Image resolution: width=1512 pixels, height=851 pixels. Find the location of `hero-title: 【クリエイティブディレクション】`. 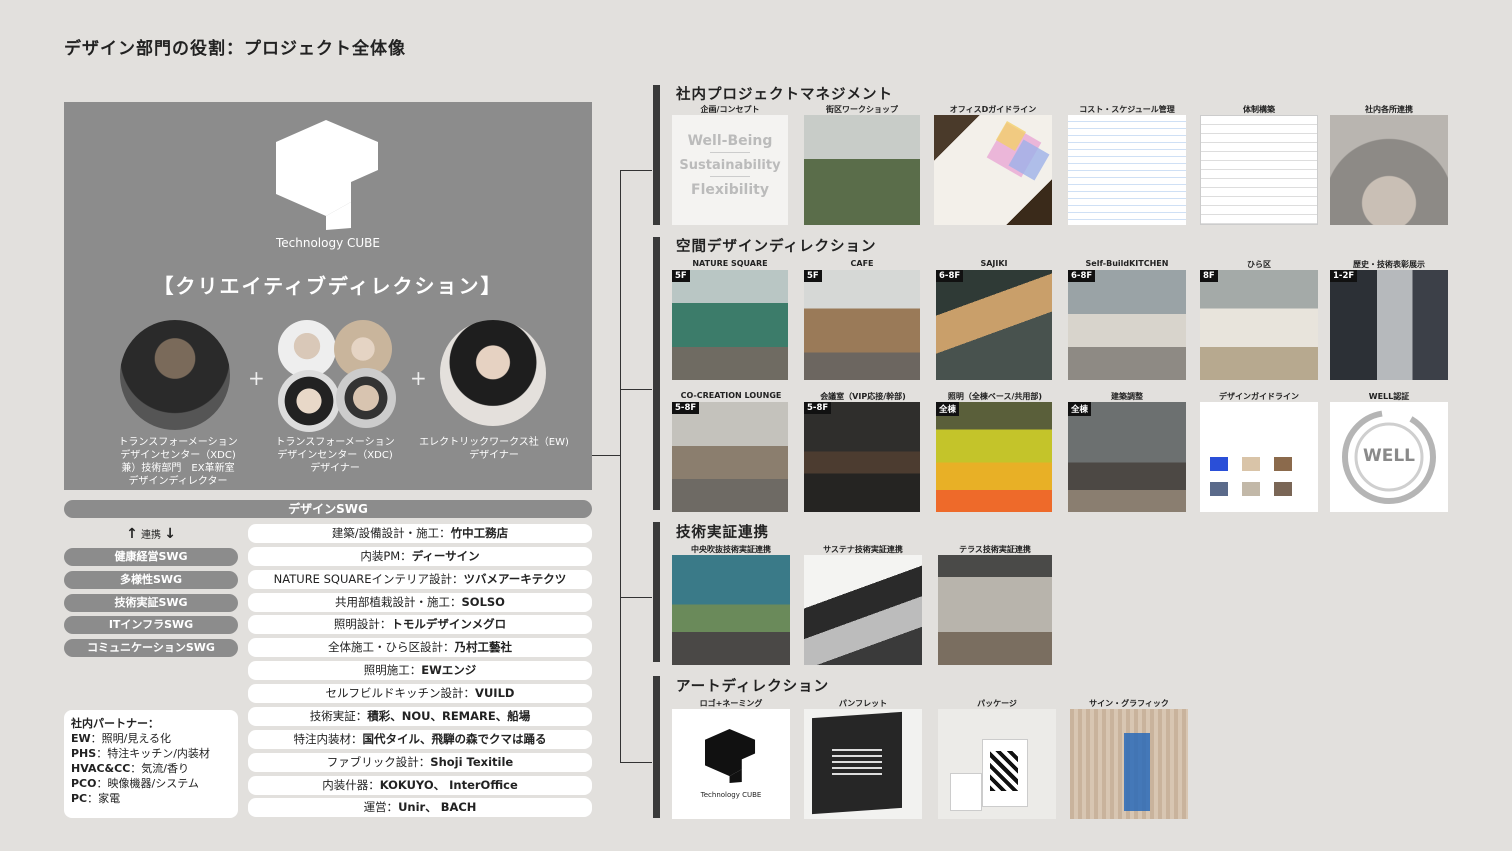

hero-title: 【クリエイティブディレクション】 is located at coordinates (328, 286).